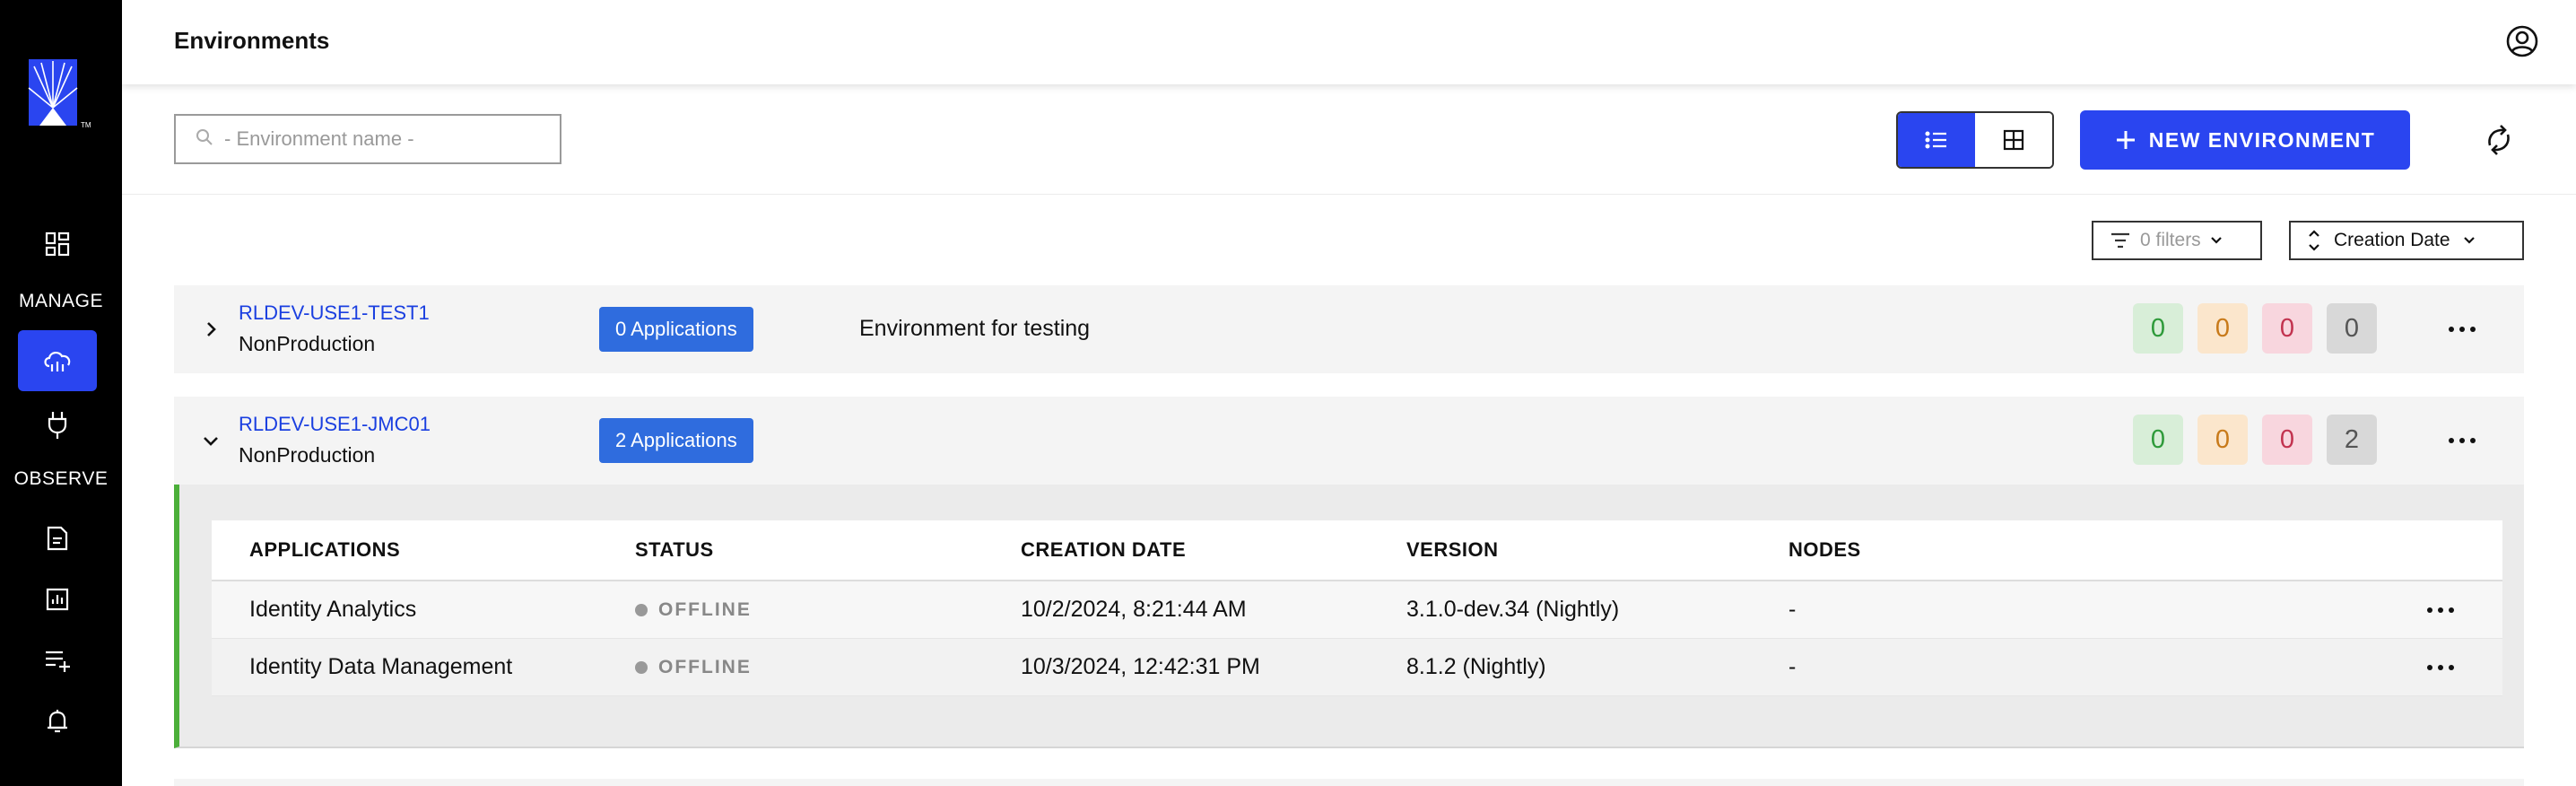 The height and width of the screenshot is (786, 2576). Describe the element at coordinates (2170, 240) in the screenshot. I see `filters-label: 0 filters` at that location.